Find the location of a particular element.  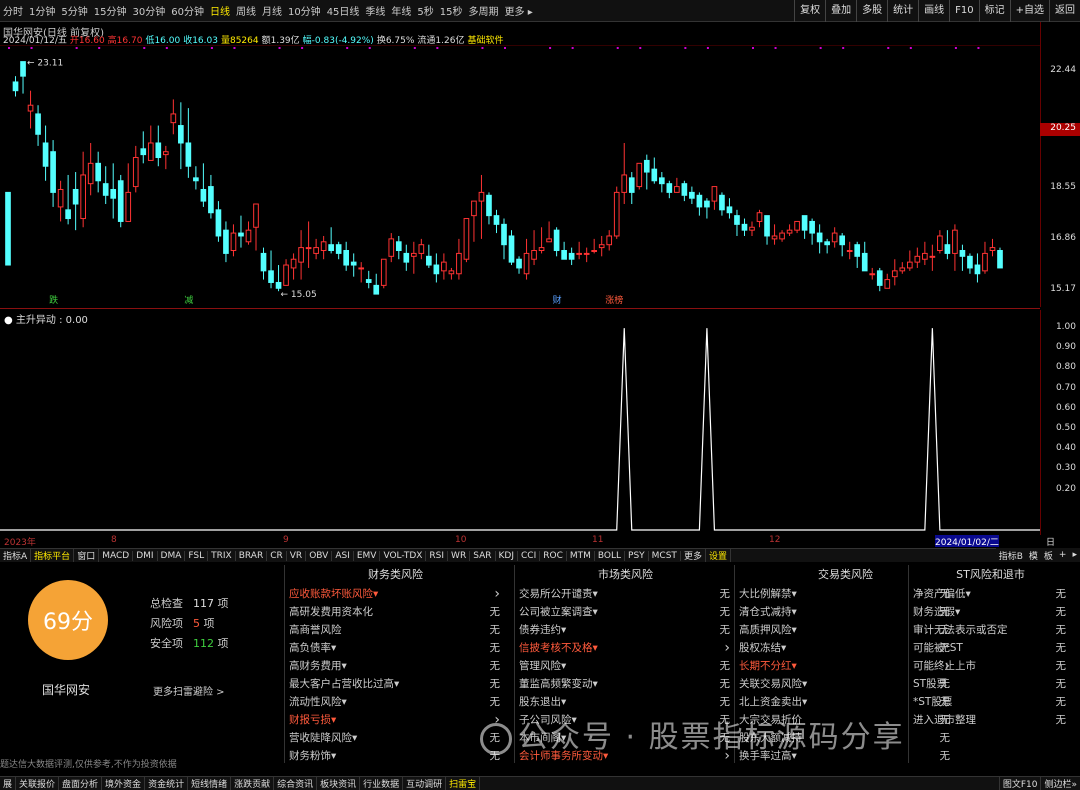

bottom-tab: 涨跌贡献 is located at coordinates (253, 783).